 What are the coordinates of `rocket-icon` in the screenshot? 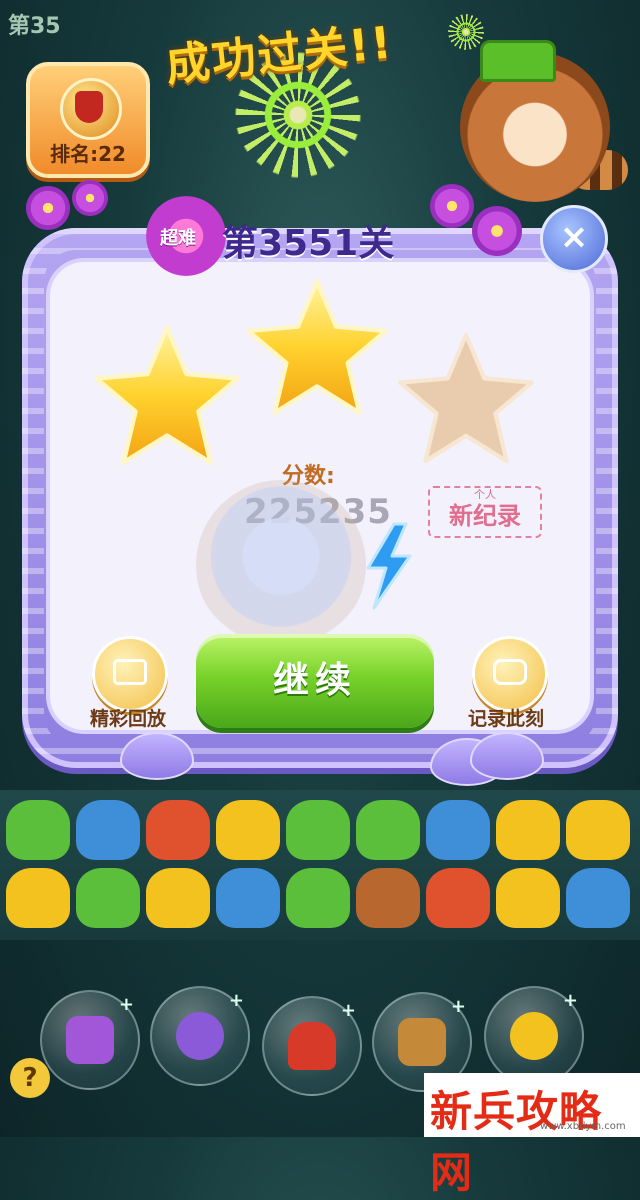 It's located at (200, 1036).